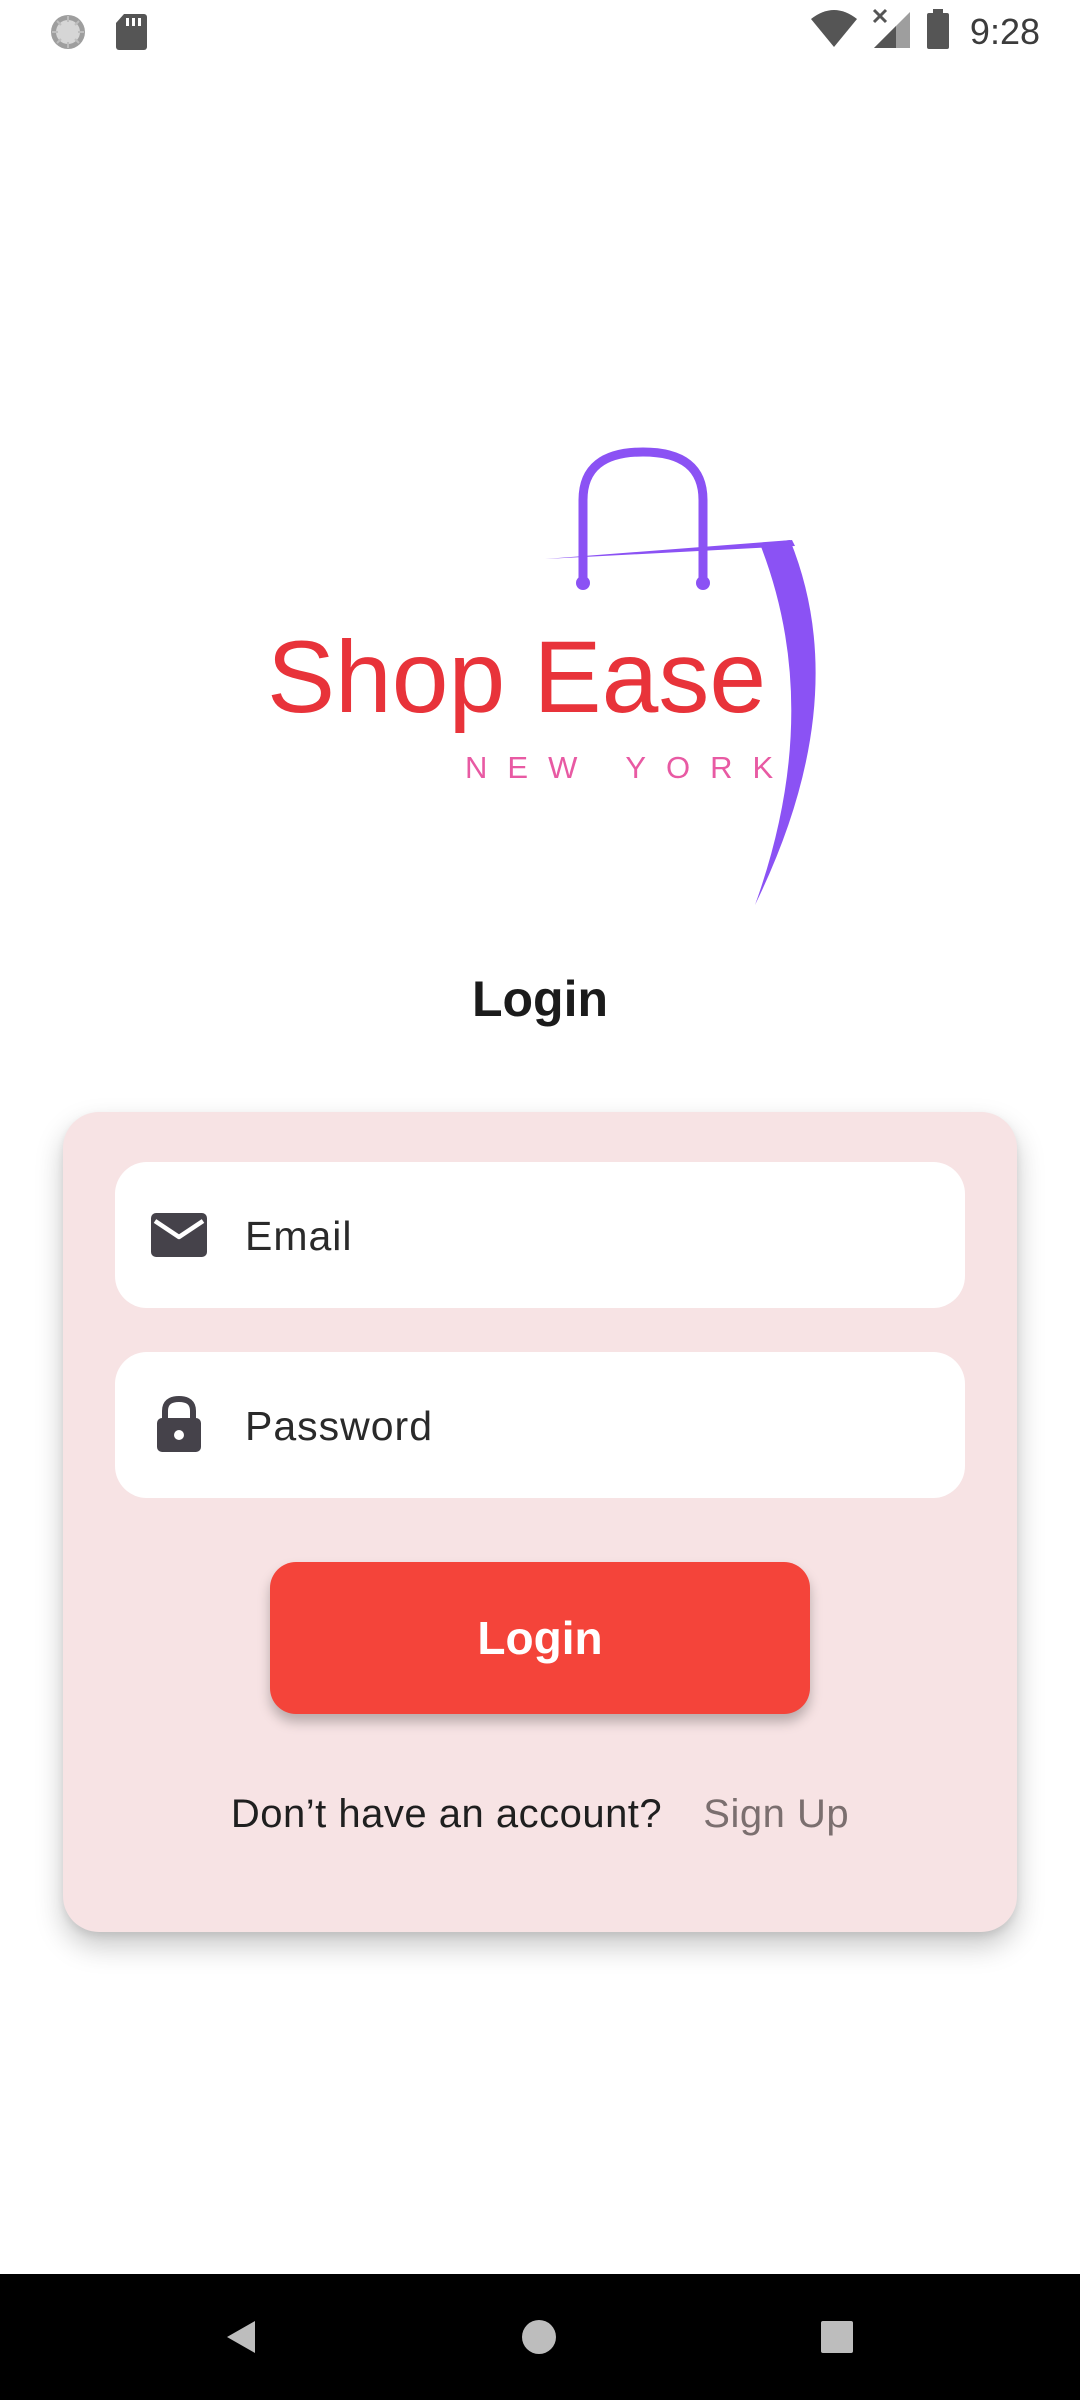 This screenshot has height=2400, width=1080. I want to click on signup-link: Sign Up, so click(776, 1814).